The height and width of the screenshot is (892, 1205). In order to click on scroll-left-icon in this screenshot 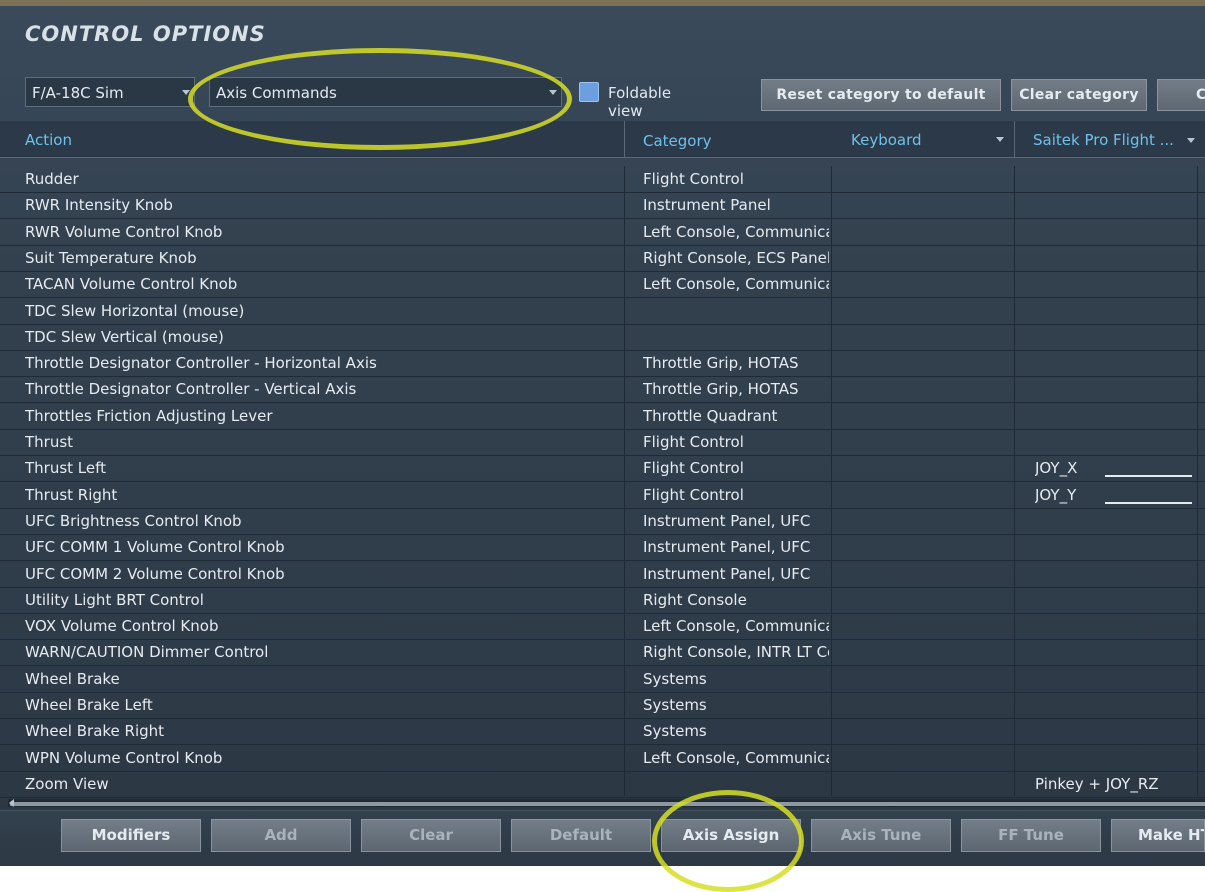, I will do `click(11, 803)`.